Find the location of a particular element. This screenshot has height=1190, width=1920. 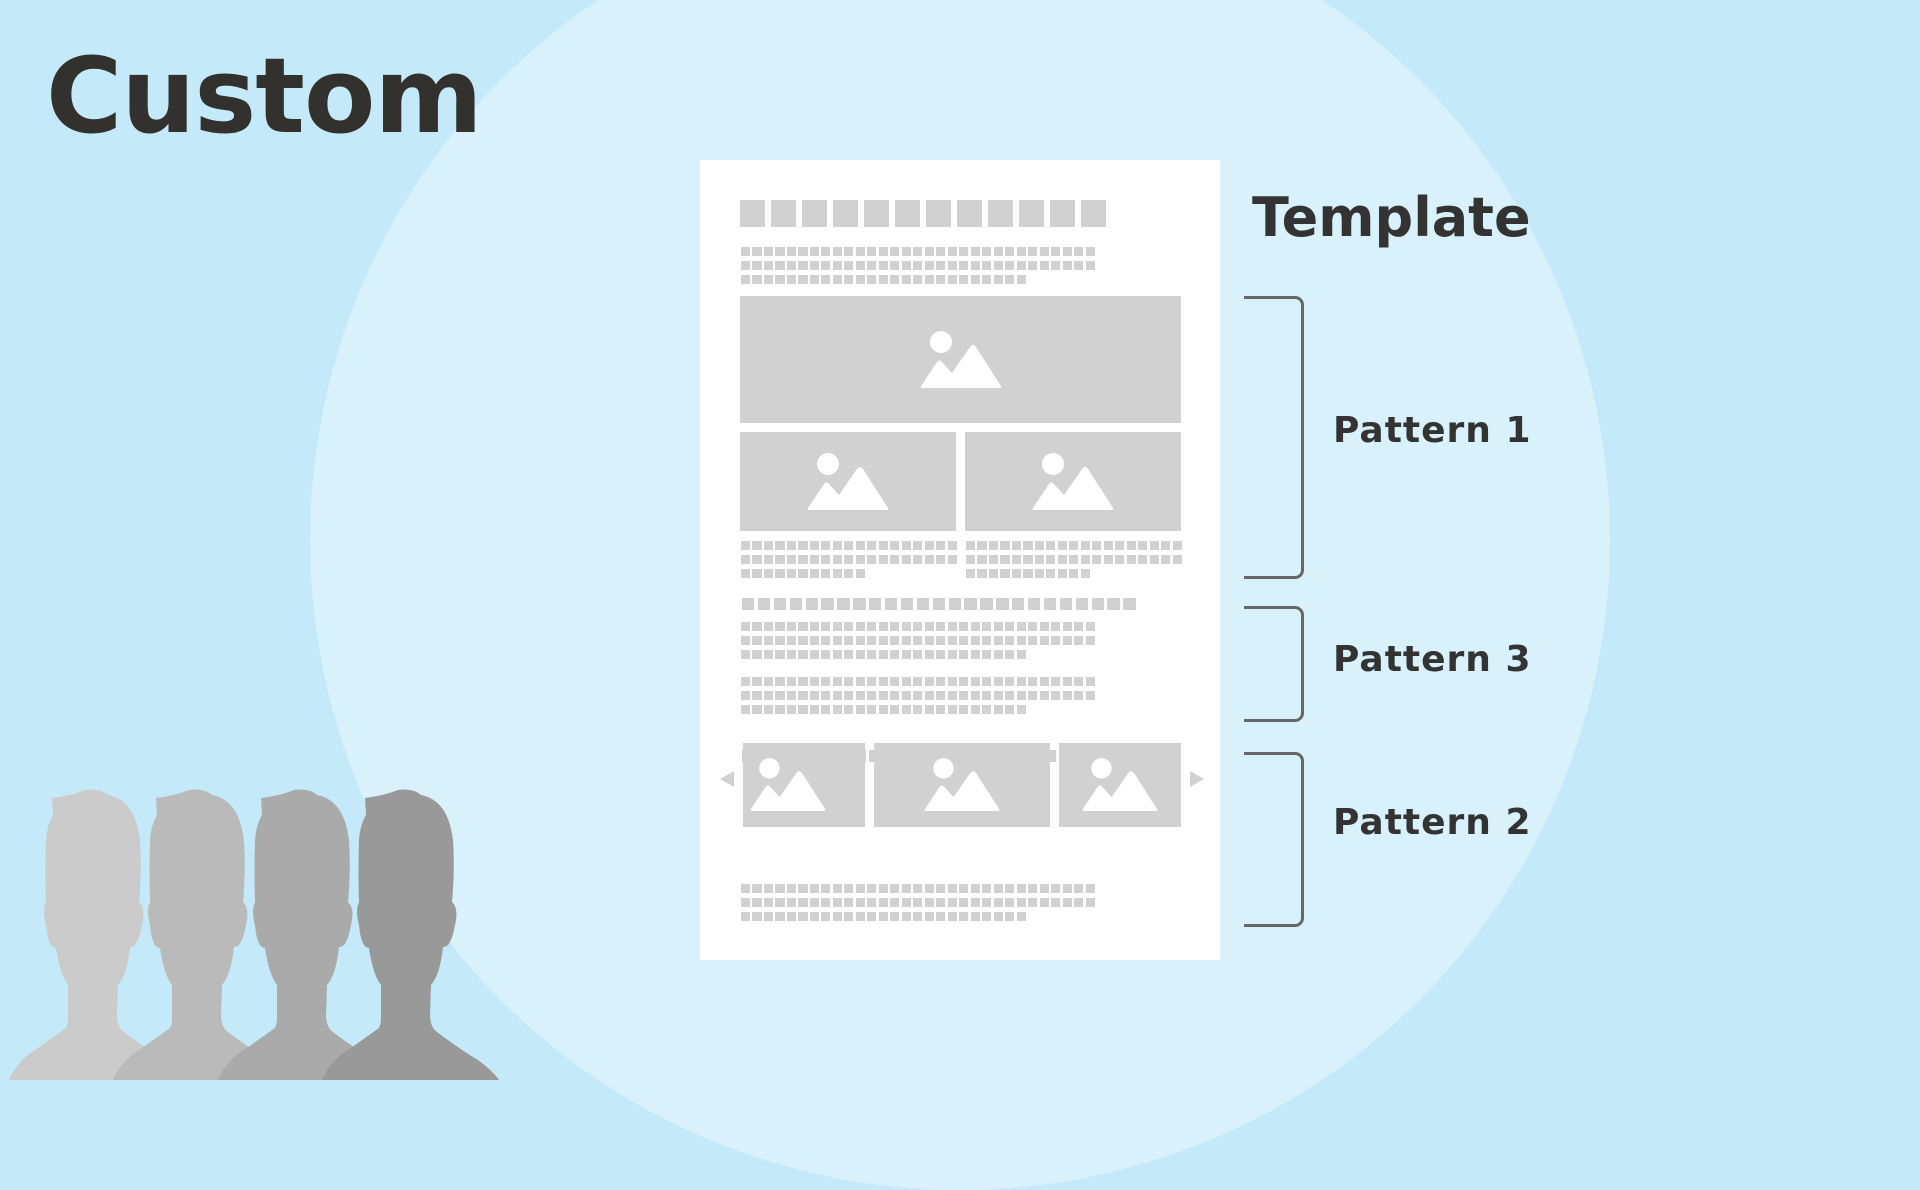

template-label: Template is located at coordinates (1391, 217).